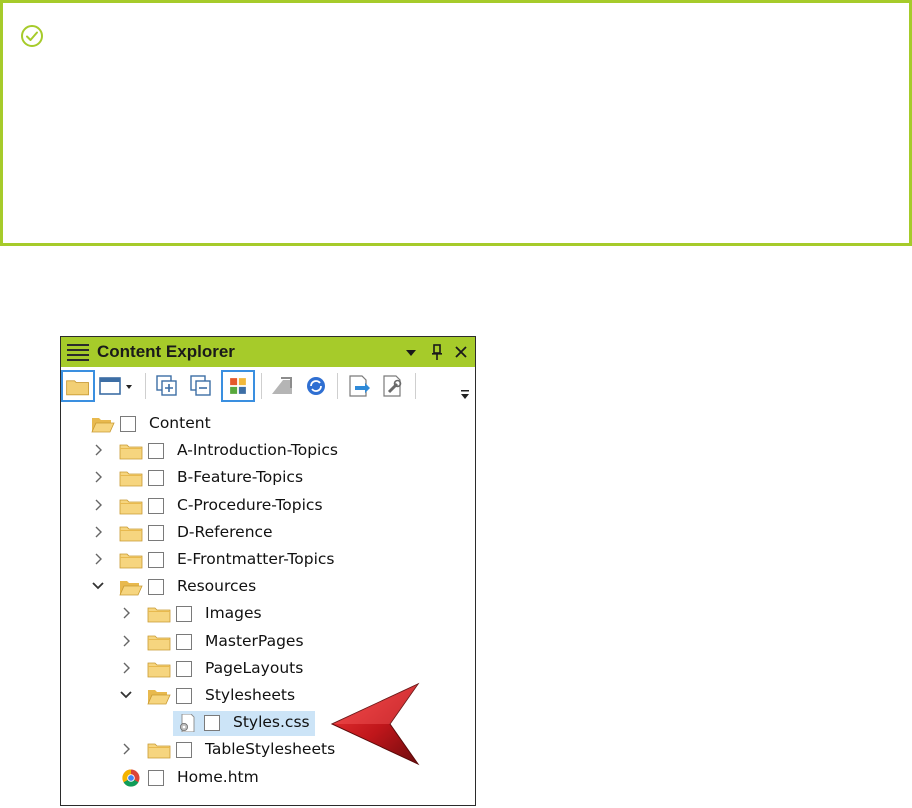  I want to click on panel-menu-icon, so click(78, 352).